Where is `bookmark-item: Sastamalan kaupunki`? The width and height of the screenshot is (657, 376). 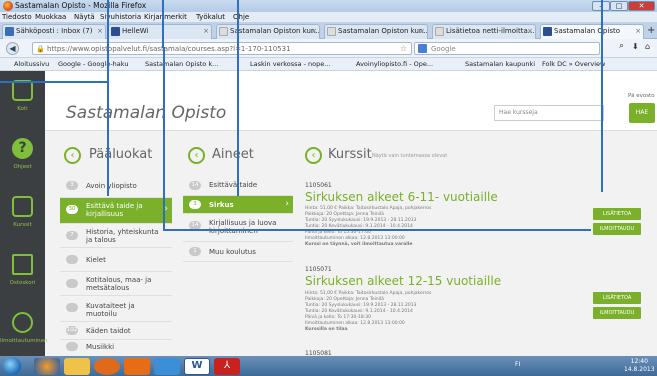 bookmark-item: Sastamalan kaupunki is located at coordinates (500, 64).